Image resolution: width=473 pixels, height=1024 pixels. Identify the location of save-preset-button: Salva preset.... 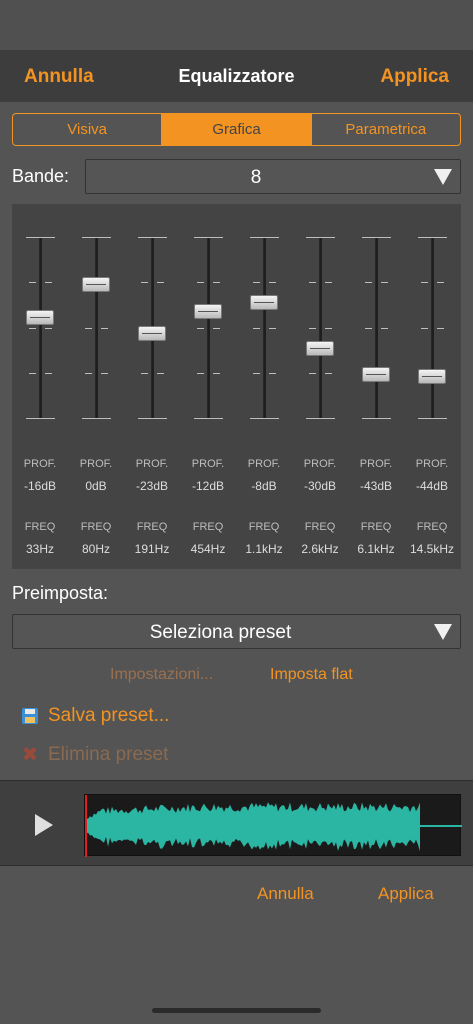
(94, 716).